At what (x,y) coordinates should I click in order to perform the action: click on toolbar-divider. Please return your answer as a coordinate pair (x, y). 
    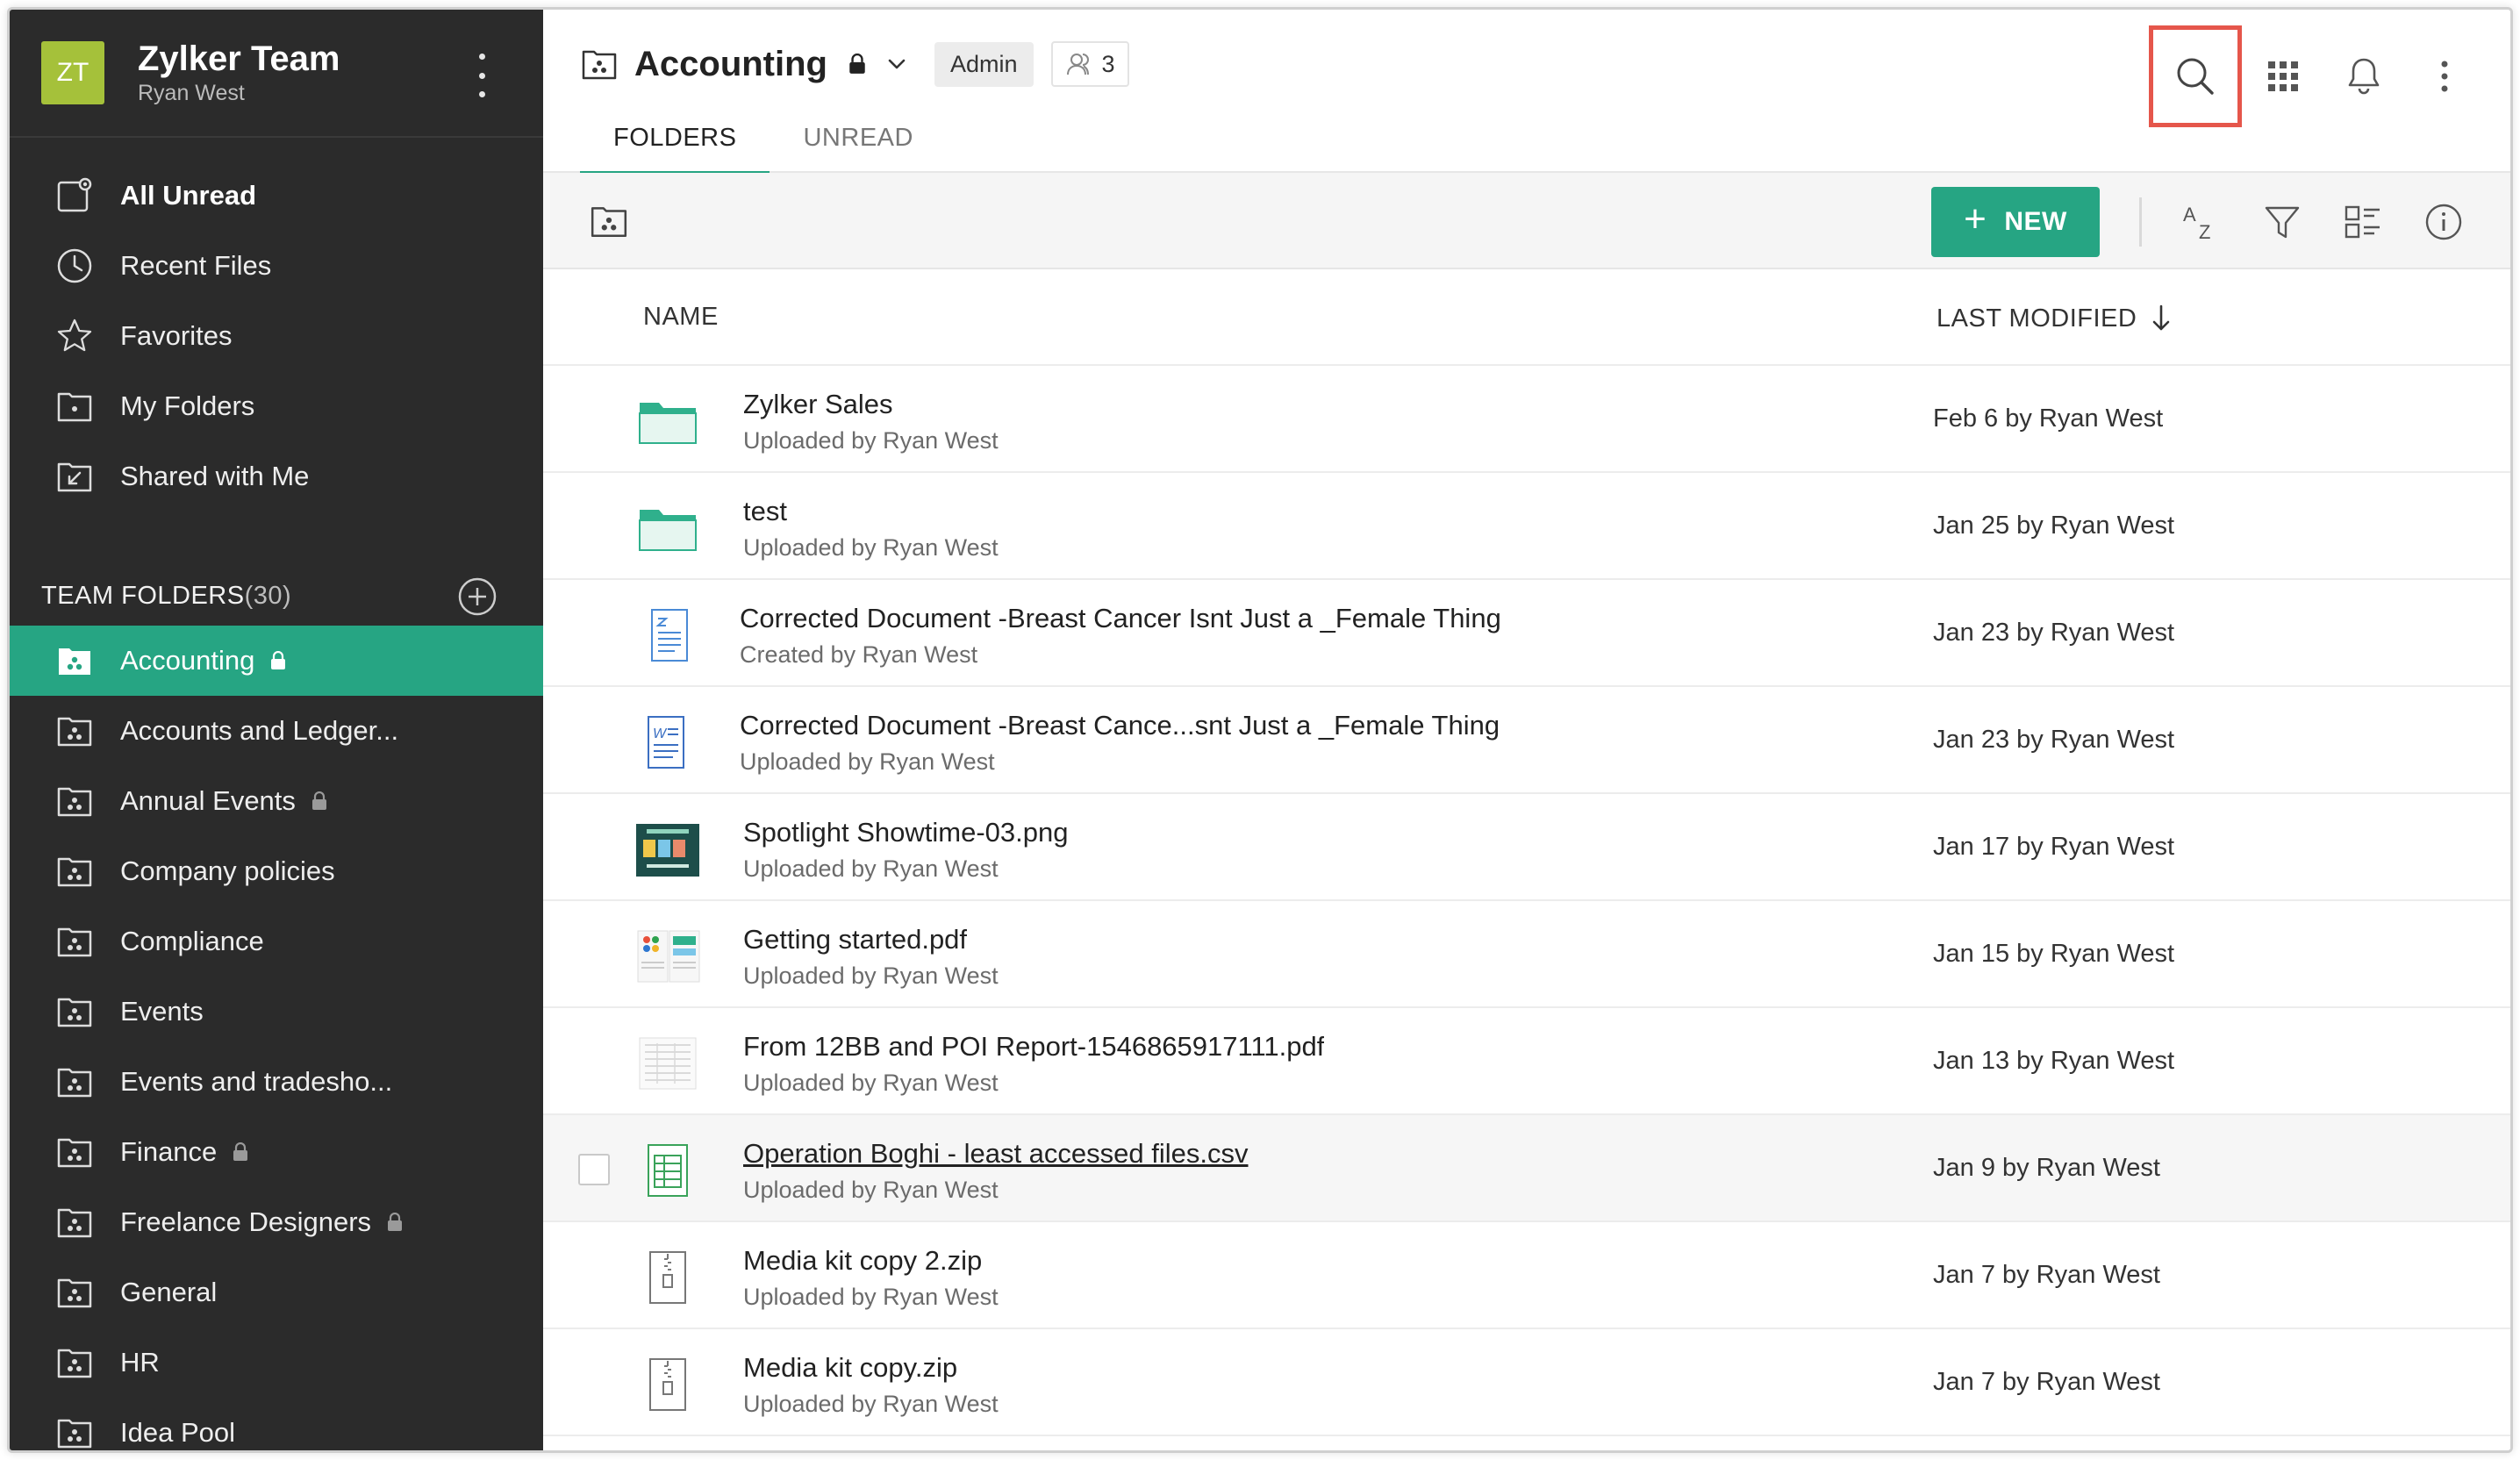
    Looking at the image, I should click on (2140, 222).